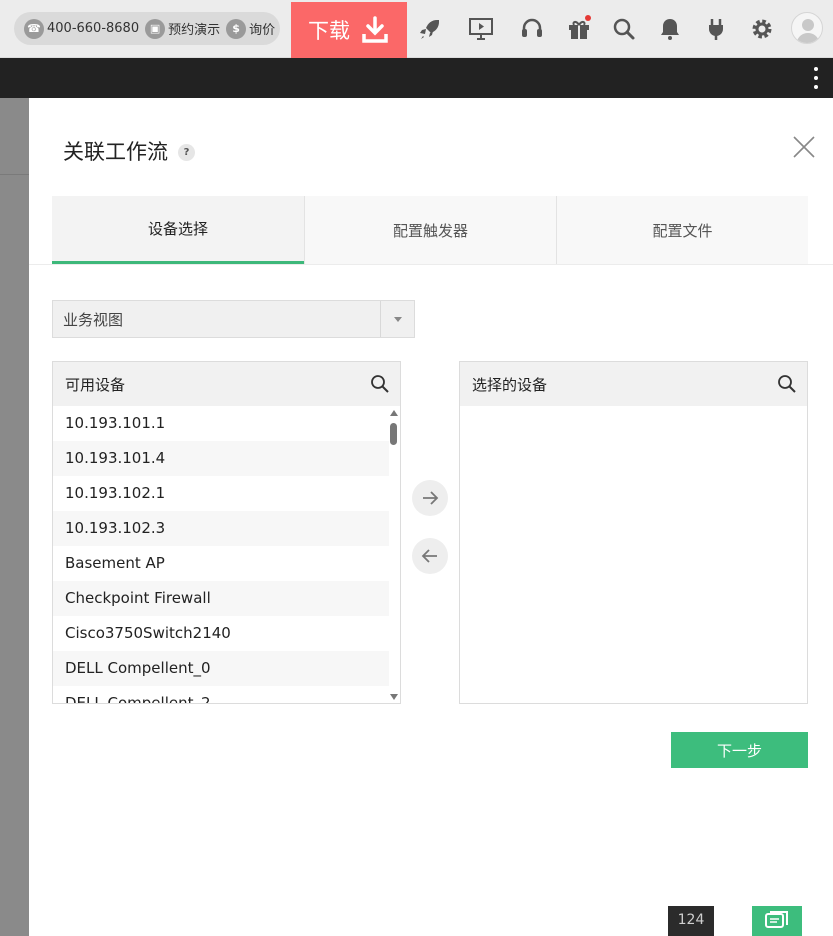  Describe the element at coordinates (375, 29) in the screenshot. I see `download-icon` at that location.